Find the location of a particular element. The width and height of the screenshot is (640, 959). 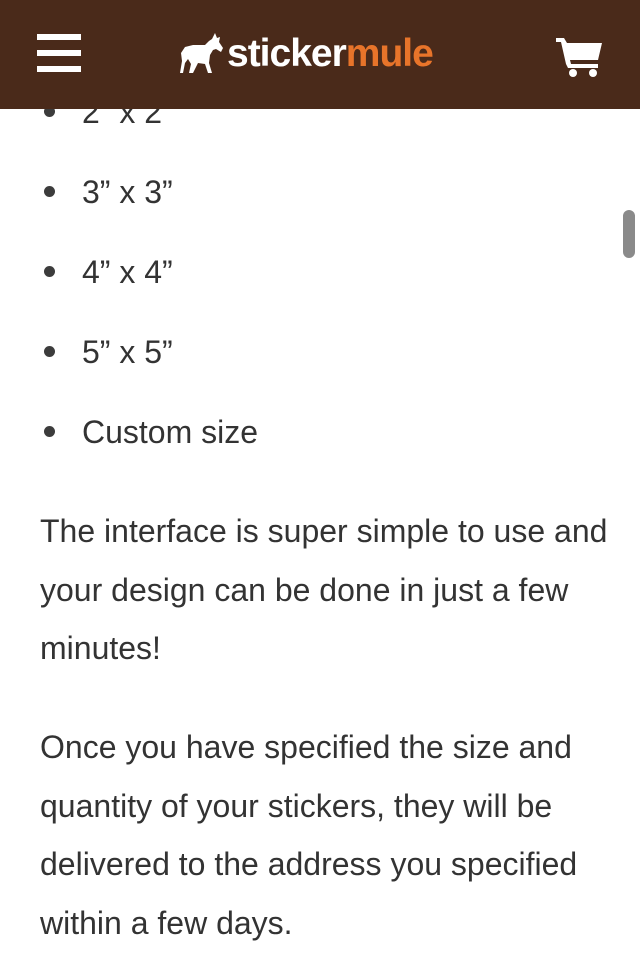

size-option-label: 4” x 4” is located at coordinates (127, 272).